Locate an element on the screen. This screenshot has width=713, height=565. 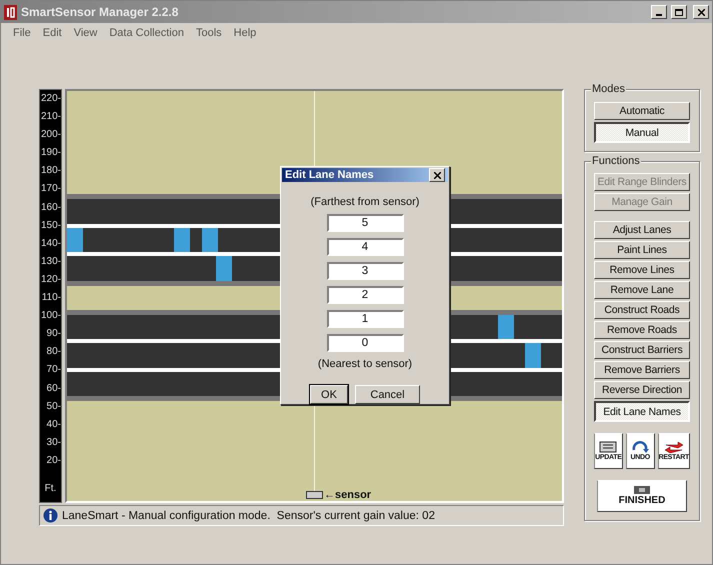
hint-text: (Nearest to sensor) is located at coordinates (365, 364).